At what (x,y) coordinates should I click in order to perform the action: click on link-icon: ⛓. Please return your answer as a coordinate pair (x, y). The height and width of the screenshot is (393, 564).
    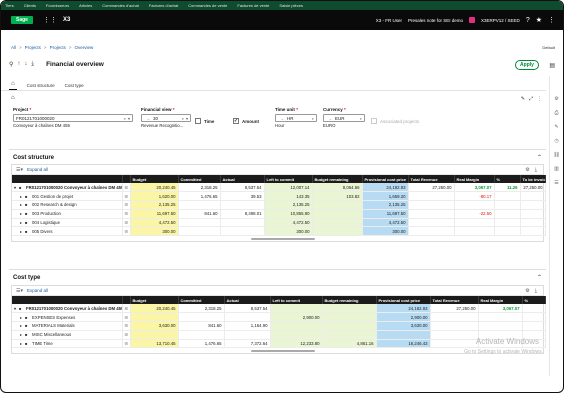
    Looking at the image, I should click on (556, 155).